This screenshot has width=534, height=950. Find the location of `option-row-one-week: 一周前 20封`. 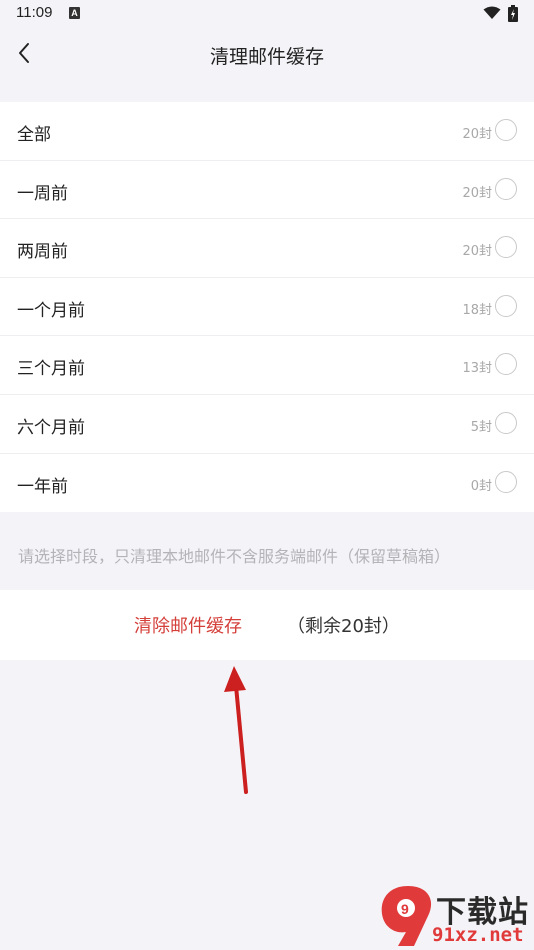

option-row-one-week: 一周前 20封 is located at coordinates (267, 190).